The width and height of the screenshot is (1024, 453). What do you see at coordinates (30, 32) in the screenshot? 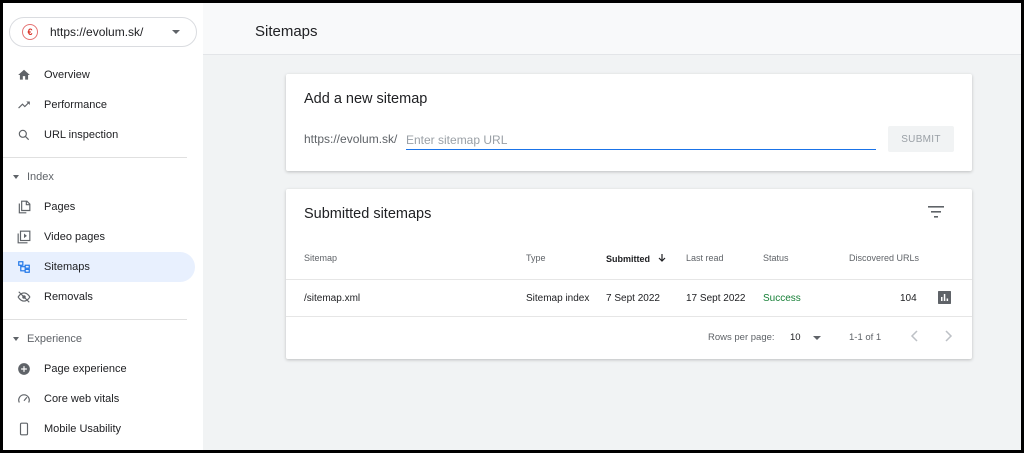
I see `property-logo-icon: €` at bounding box center [30, 32].